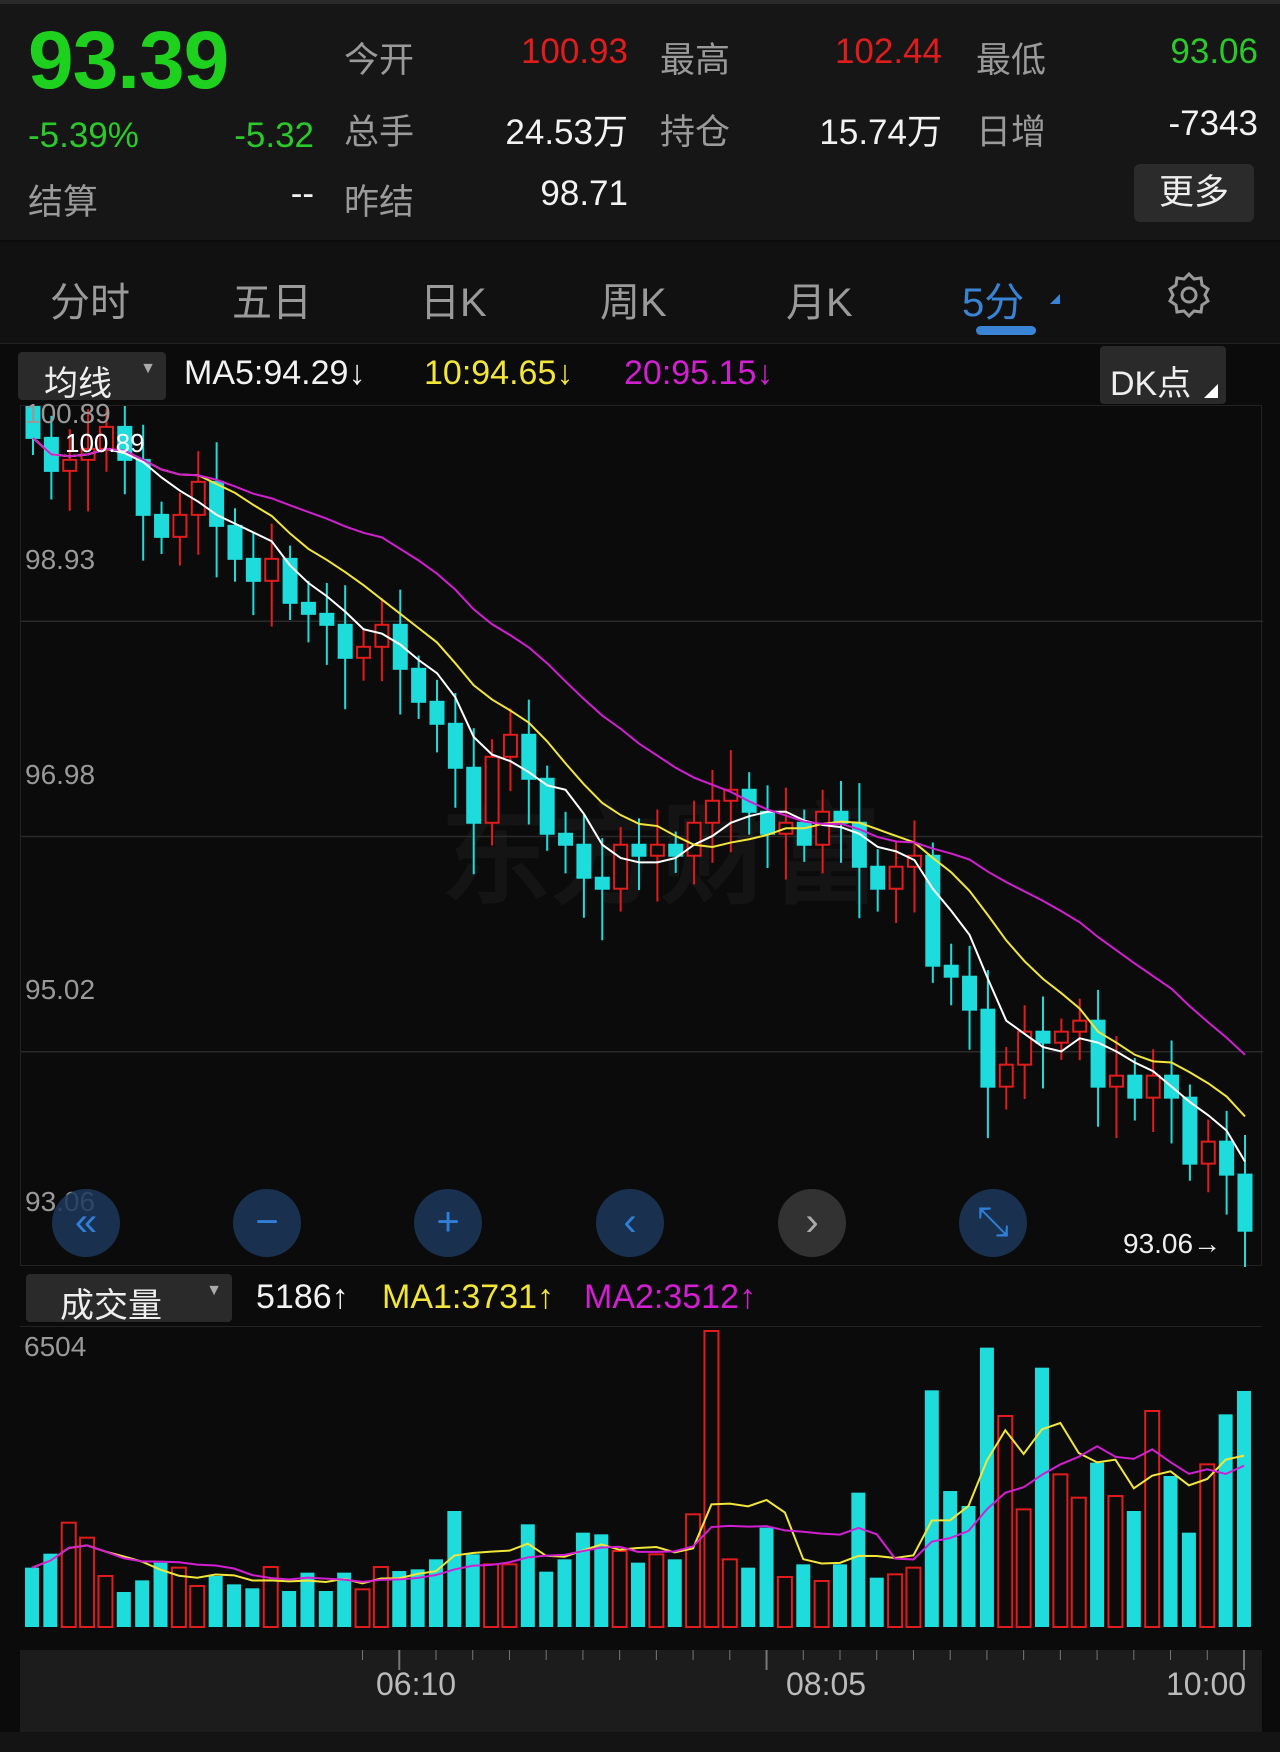  I want to click on tab-4: 月K, so click(819, 299).